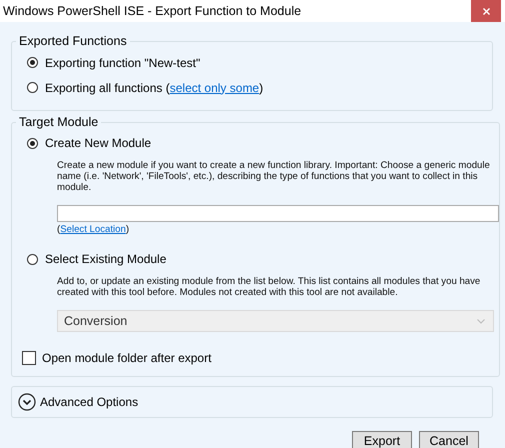 The height and width of the screenshot is (448, 505). I want to click on radio-label: Exporting all functions (select only some), so click(154, 87).